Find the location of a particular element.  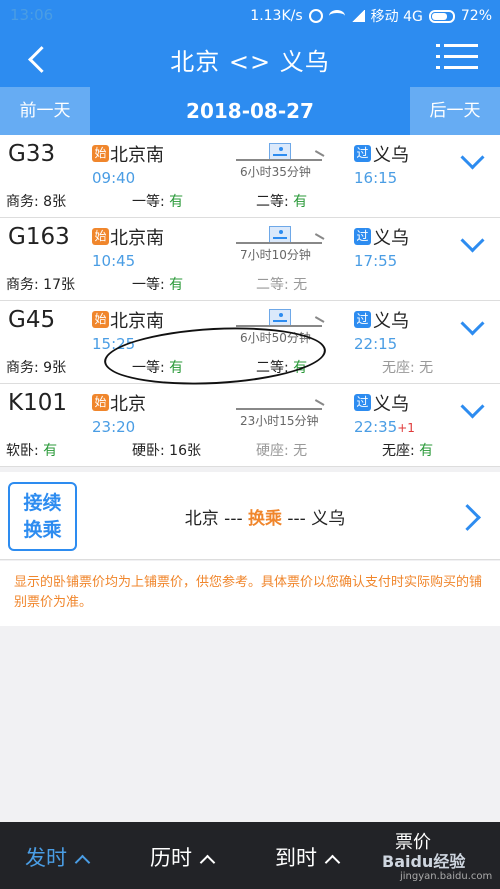

transfer-row: 接续 换乘 北京 --- 换乘 --- 义乌 is located at coordinates (250, 516).